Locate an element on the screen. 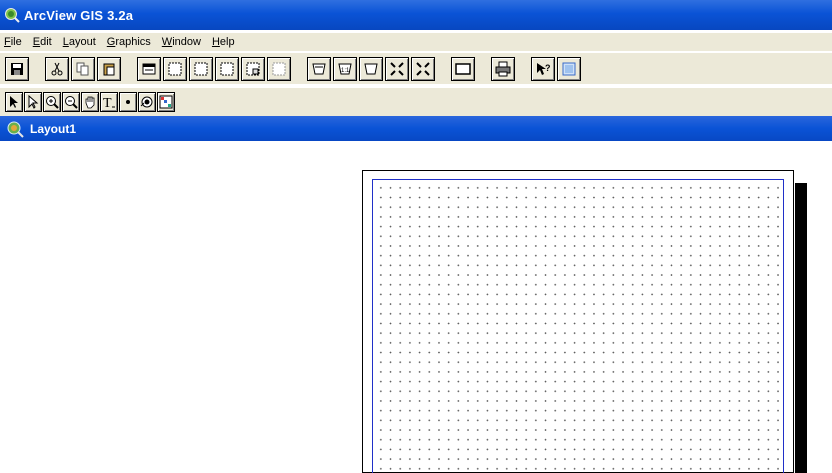  draw-point-icon is located at coordinates (128, 102).